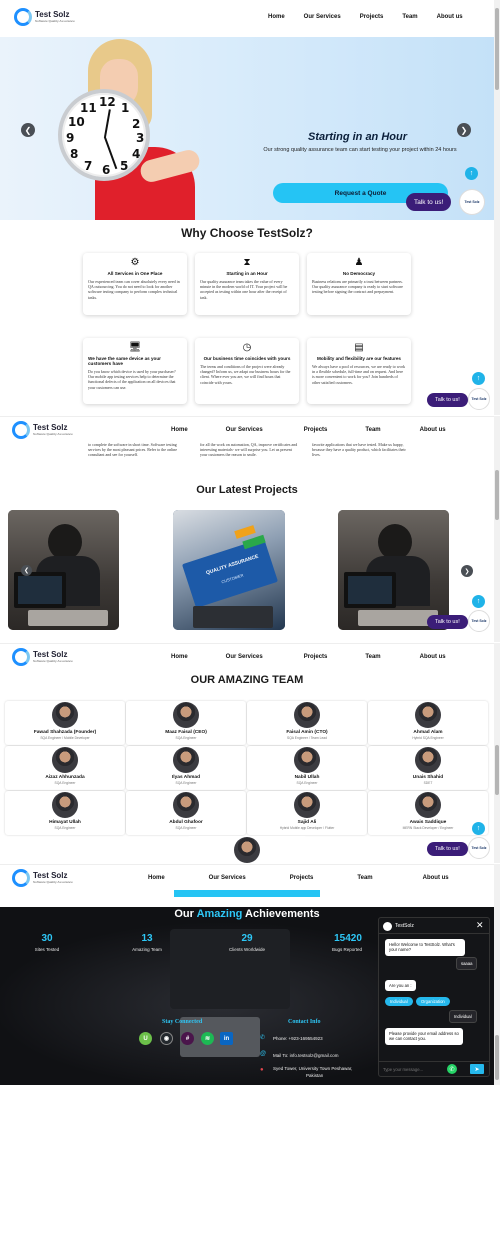  I want to click on project-card, so click(393, 570).